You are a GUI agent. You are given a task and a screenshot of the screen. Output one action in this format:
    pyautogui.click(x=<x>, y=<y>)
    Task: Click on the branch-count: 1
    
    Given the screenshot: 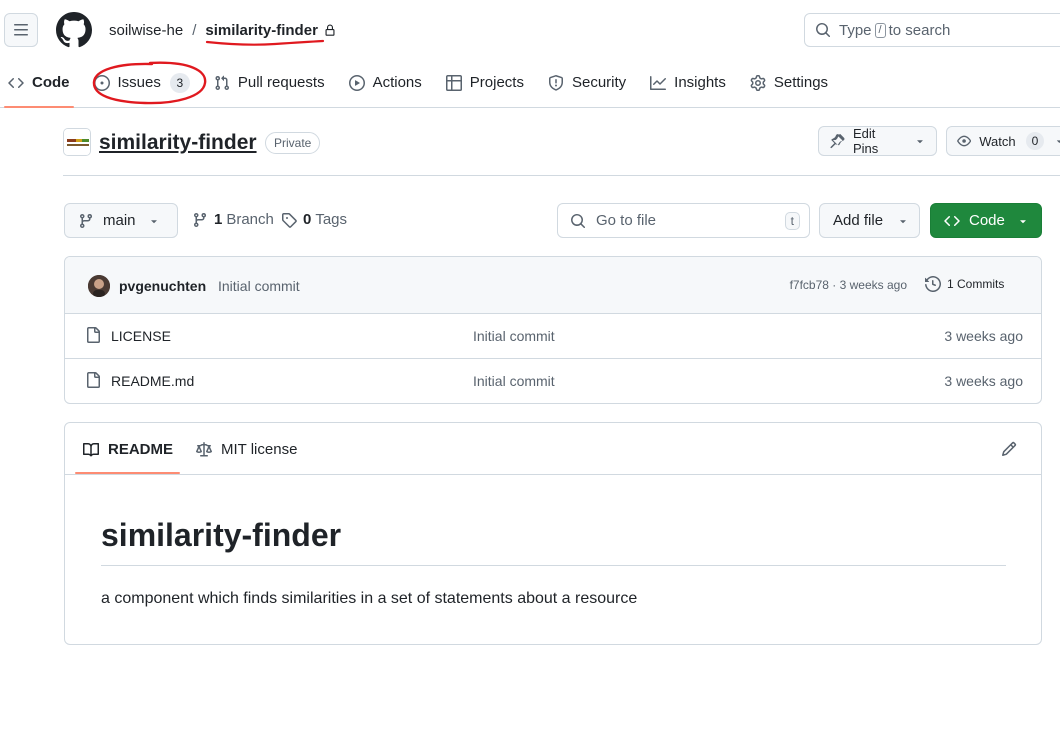 What is the action you would take?
    pyautogui.click(x=218, y=219)
    